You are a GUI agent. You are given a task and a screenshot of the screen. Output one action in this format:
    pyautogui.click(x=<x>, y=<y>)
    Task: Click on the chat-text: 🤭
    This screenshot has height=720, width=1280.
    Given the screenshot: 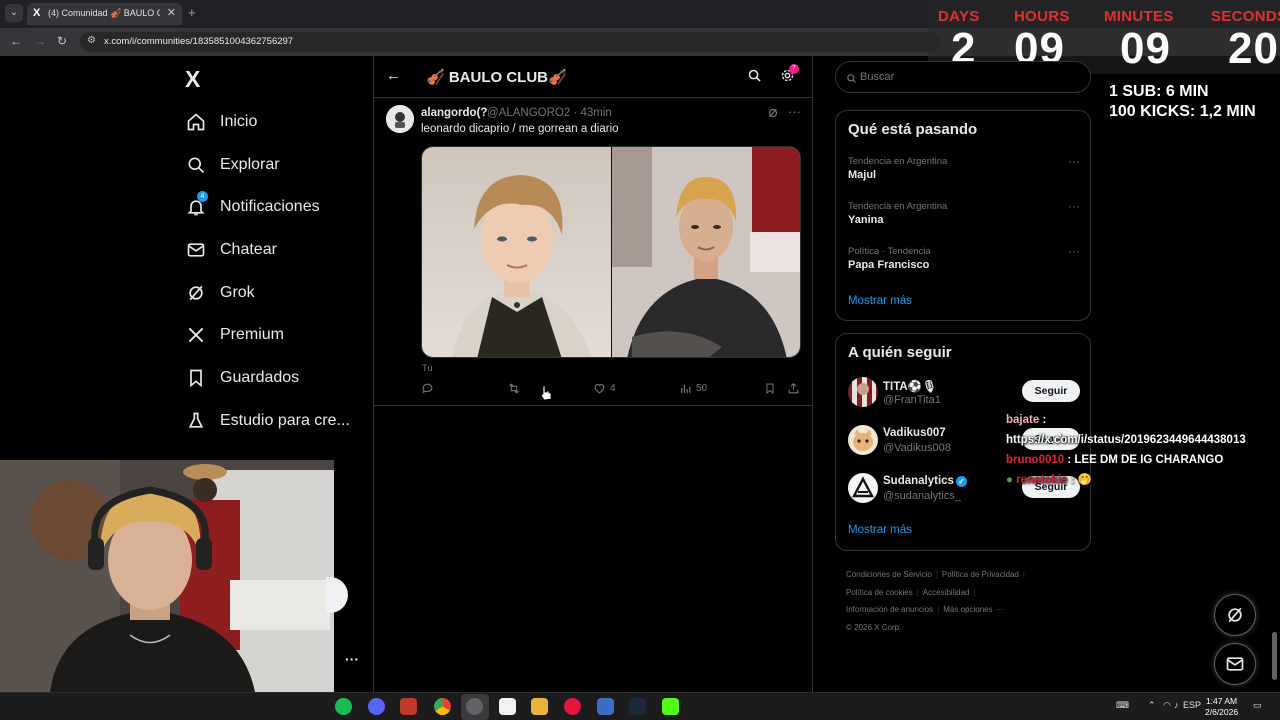 What is the action you would take?
    pyautogui.click(x=1084, y=480)
    